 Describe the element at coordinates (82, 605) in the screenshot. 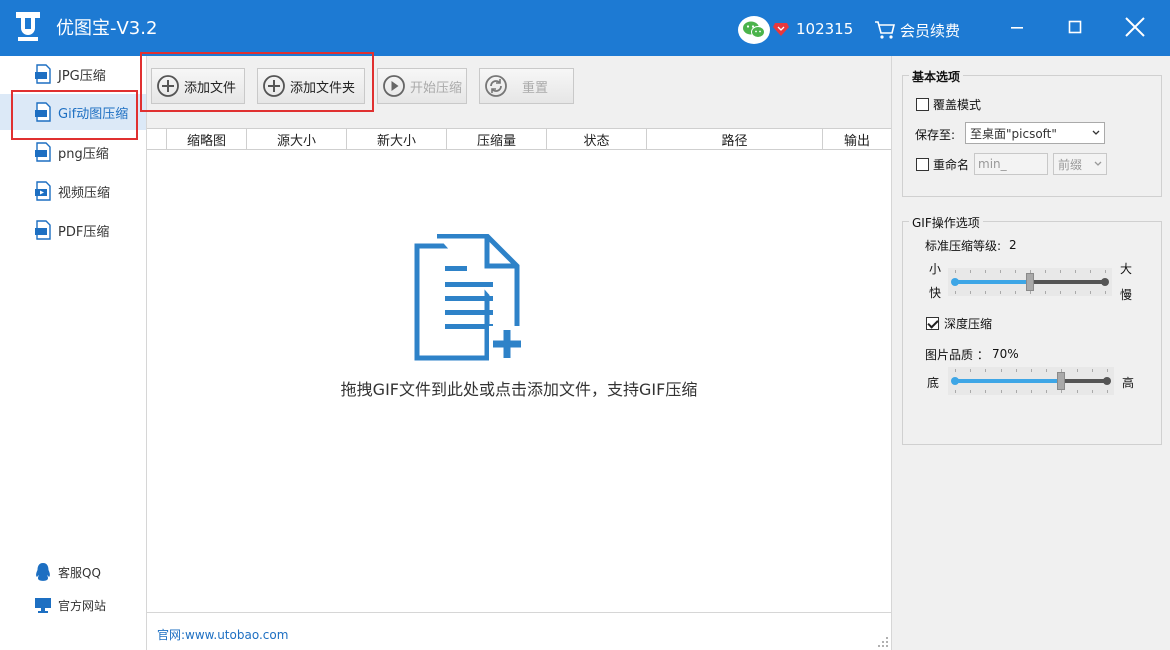

I see `official-website-label: 官方网站` at that location.